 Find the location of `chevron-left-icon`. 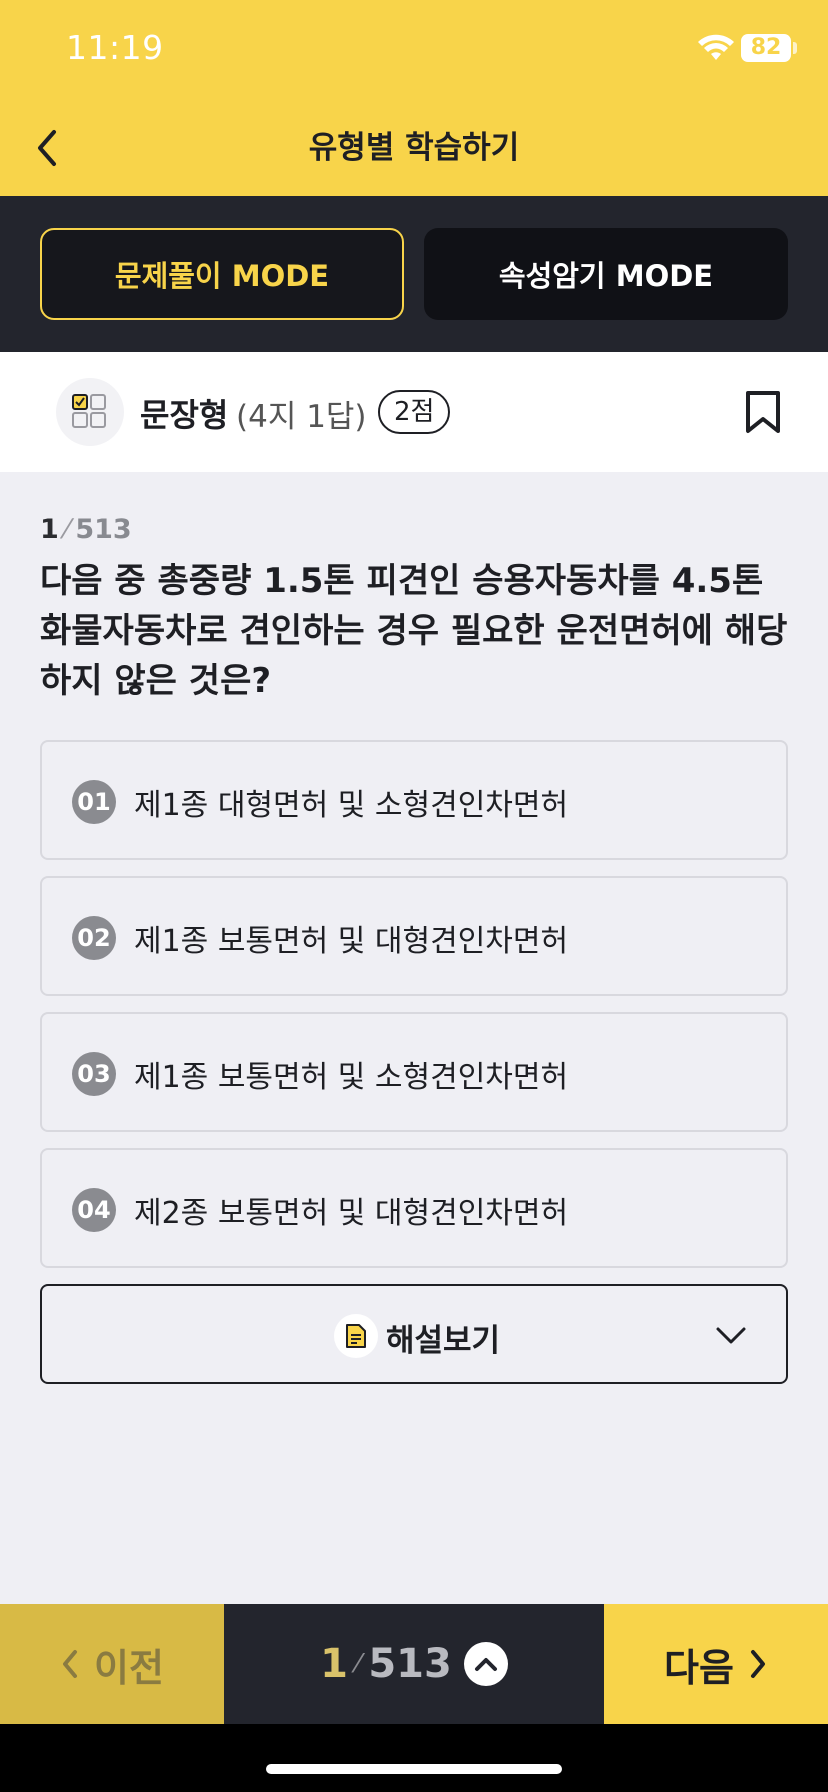

chevron-left-icon is located at coordinates (70, 1664).